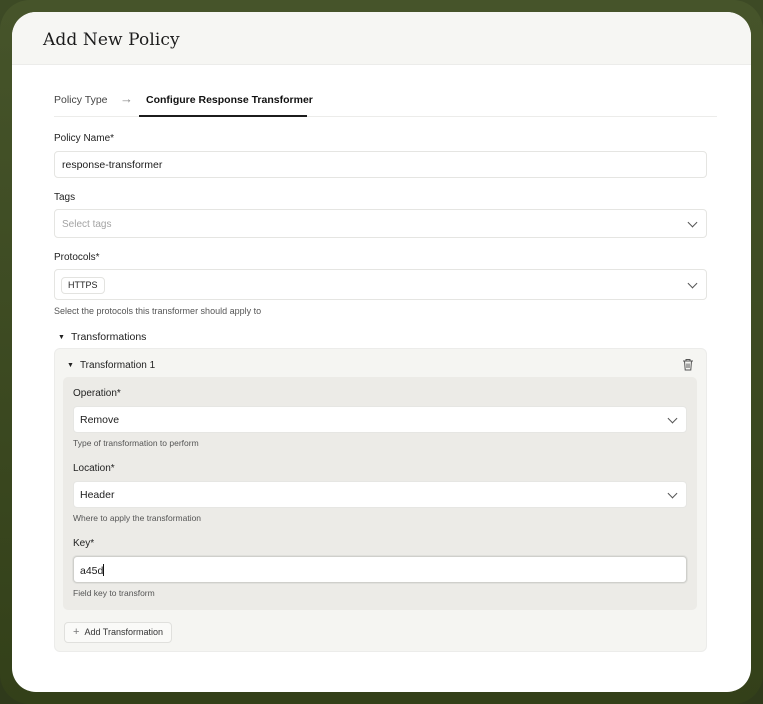 Image resolution: width=763 pixels, height=704 pixels. What do you see at coordinates (84, 543) in the screenshot?
I see `key-label: Key*` at bounding box center [84, 543].